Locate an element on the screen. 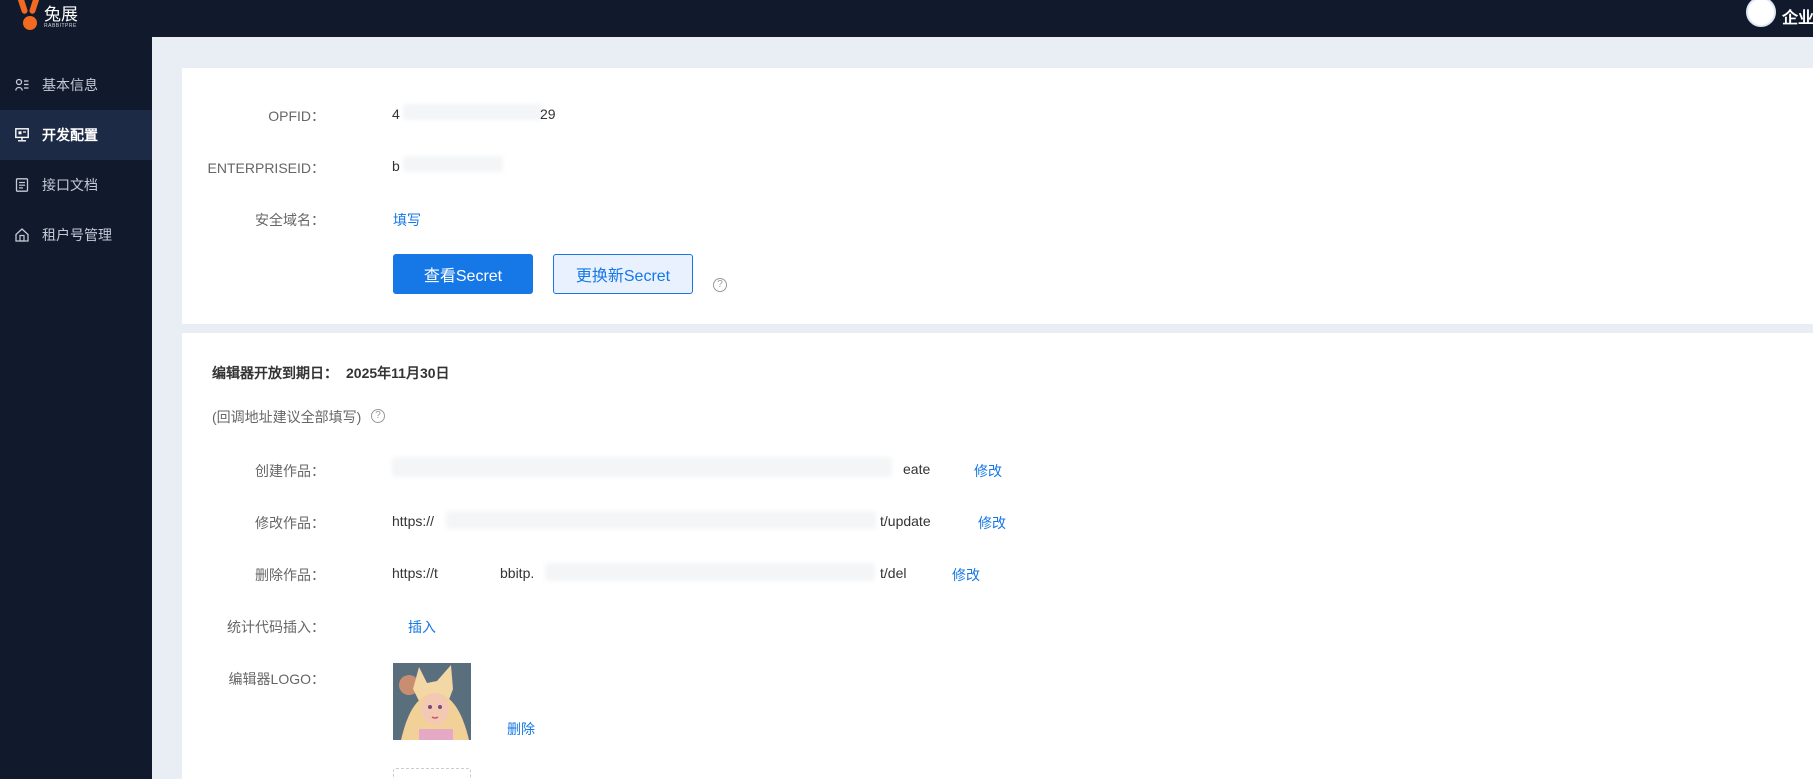 The height and width of the screenshot is (779, 1813). logo-subtext: RABBITPRE is located at coordinates (60, 26).